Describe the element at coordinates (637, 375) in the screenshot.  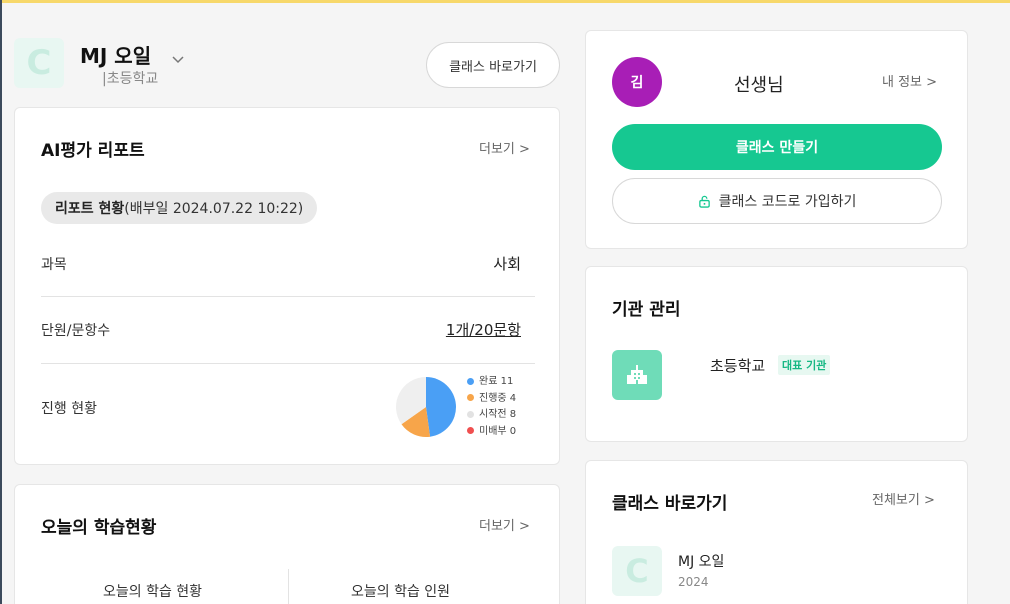
I see `building-icon` at that location.